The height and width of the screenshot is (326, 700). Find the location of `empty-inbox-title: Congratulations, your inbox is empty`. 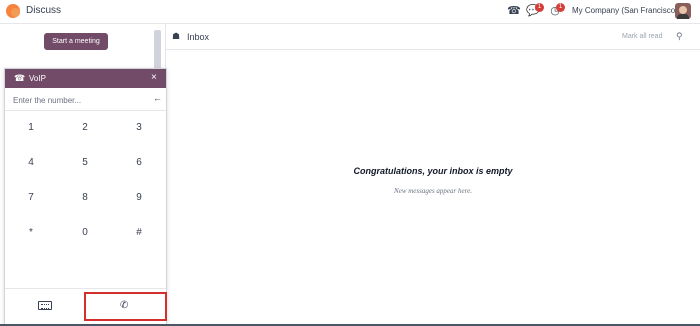

empty-inbox-title: Congratulations, your inbox is empty is located at coordinates (433, 171).